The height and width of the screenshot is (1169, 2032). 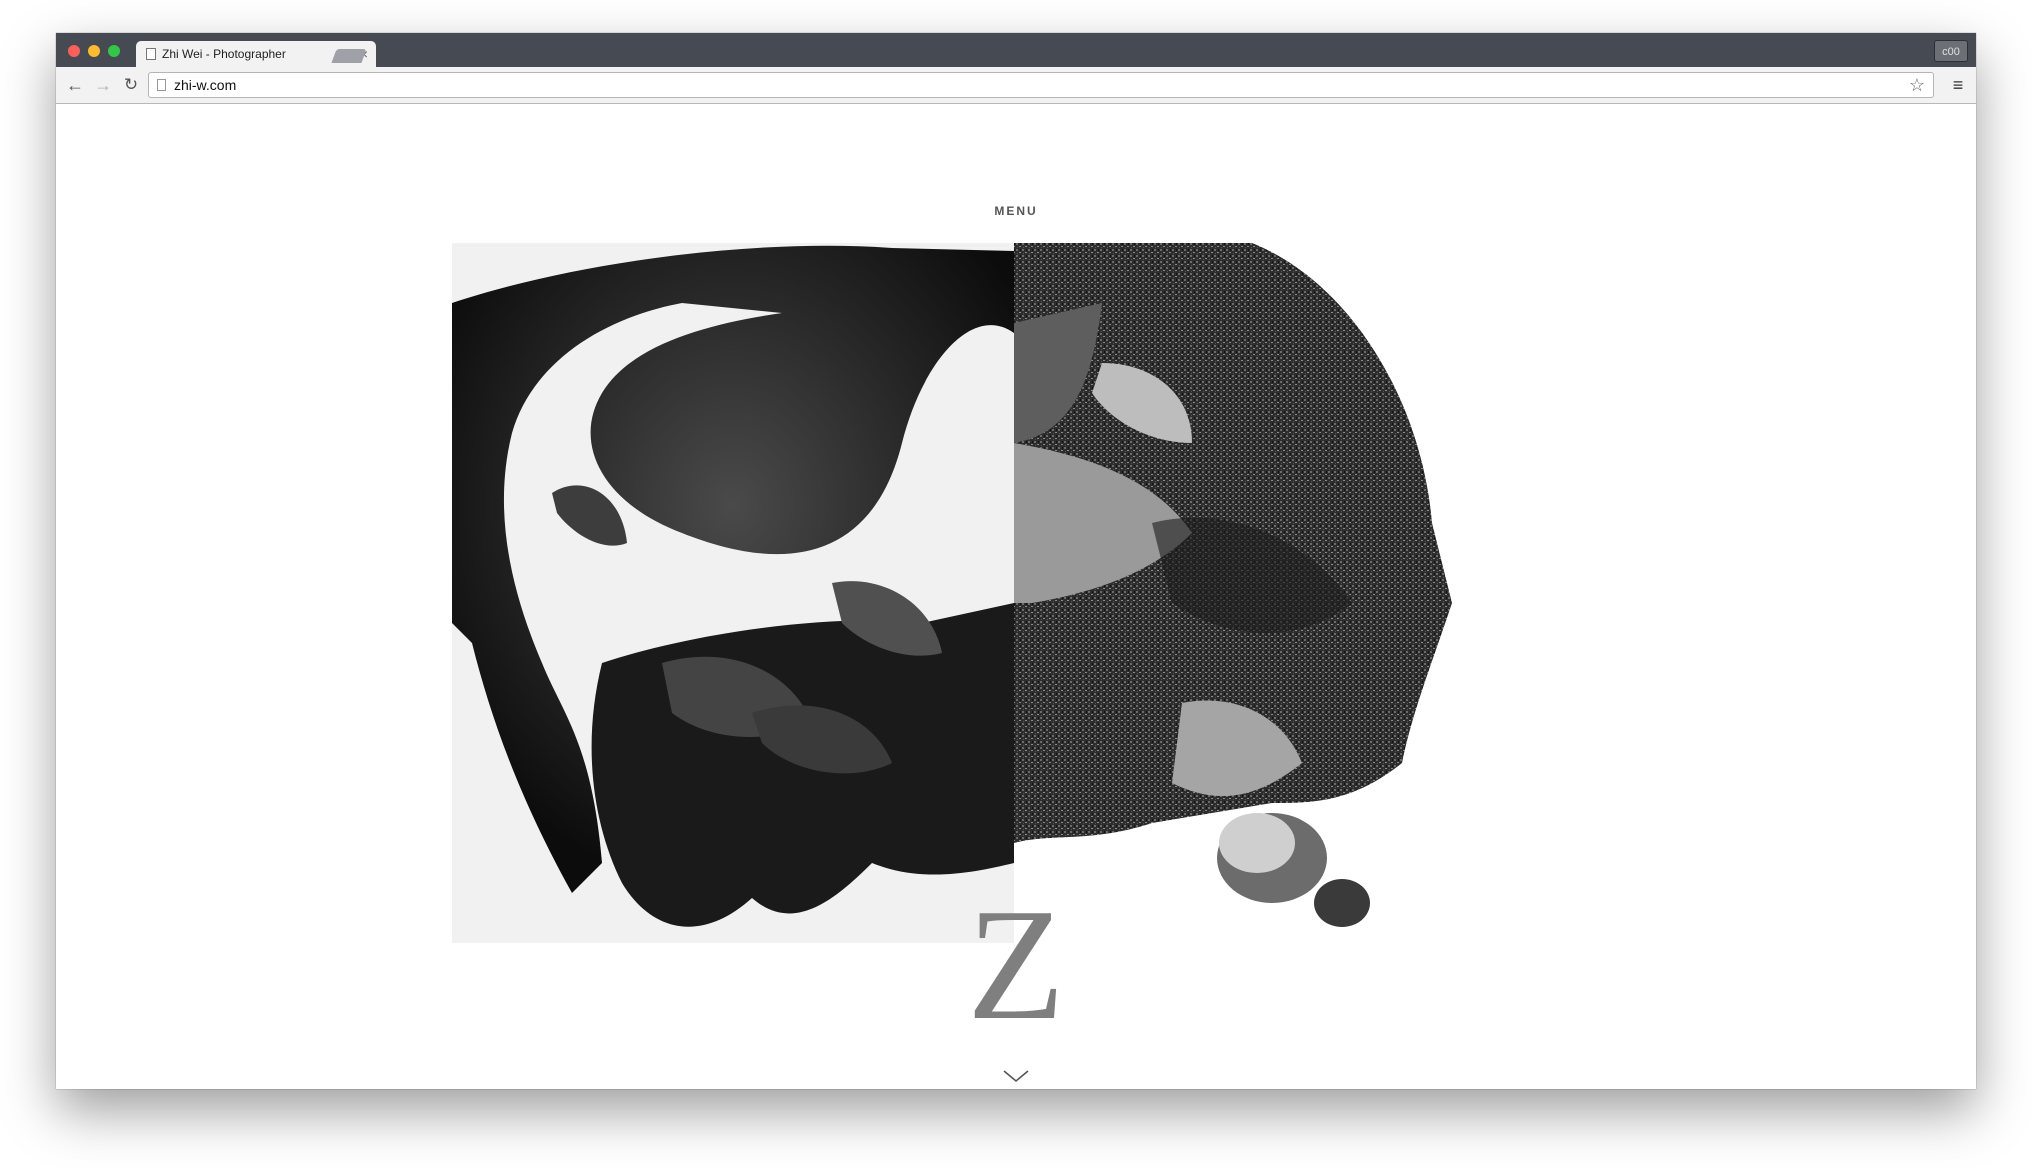 What do you see at coordinates (75, 85) in the screenshot?
I see `back-arrow-icon: ←` at bounding box center [75, 85].